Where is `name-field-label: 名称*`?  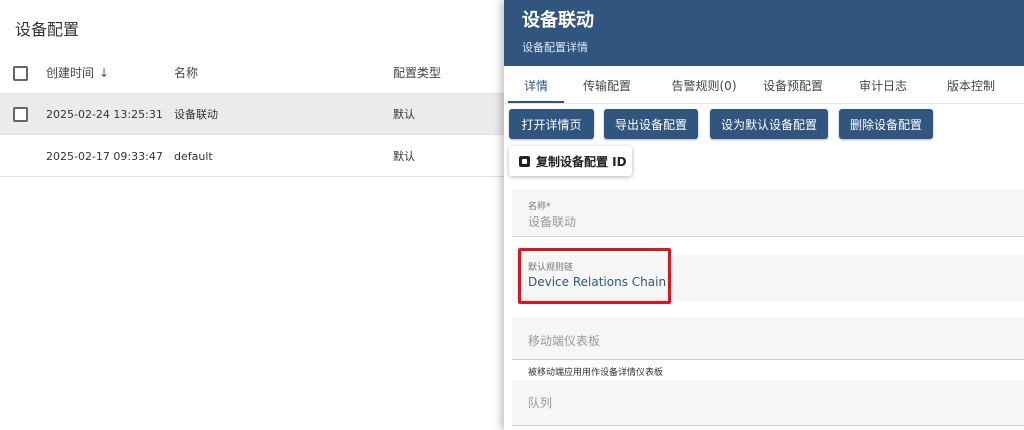 name-field-label: 名称* is located at coordinates (539, 207).